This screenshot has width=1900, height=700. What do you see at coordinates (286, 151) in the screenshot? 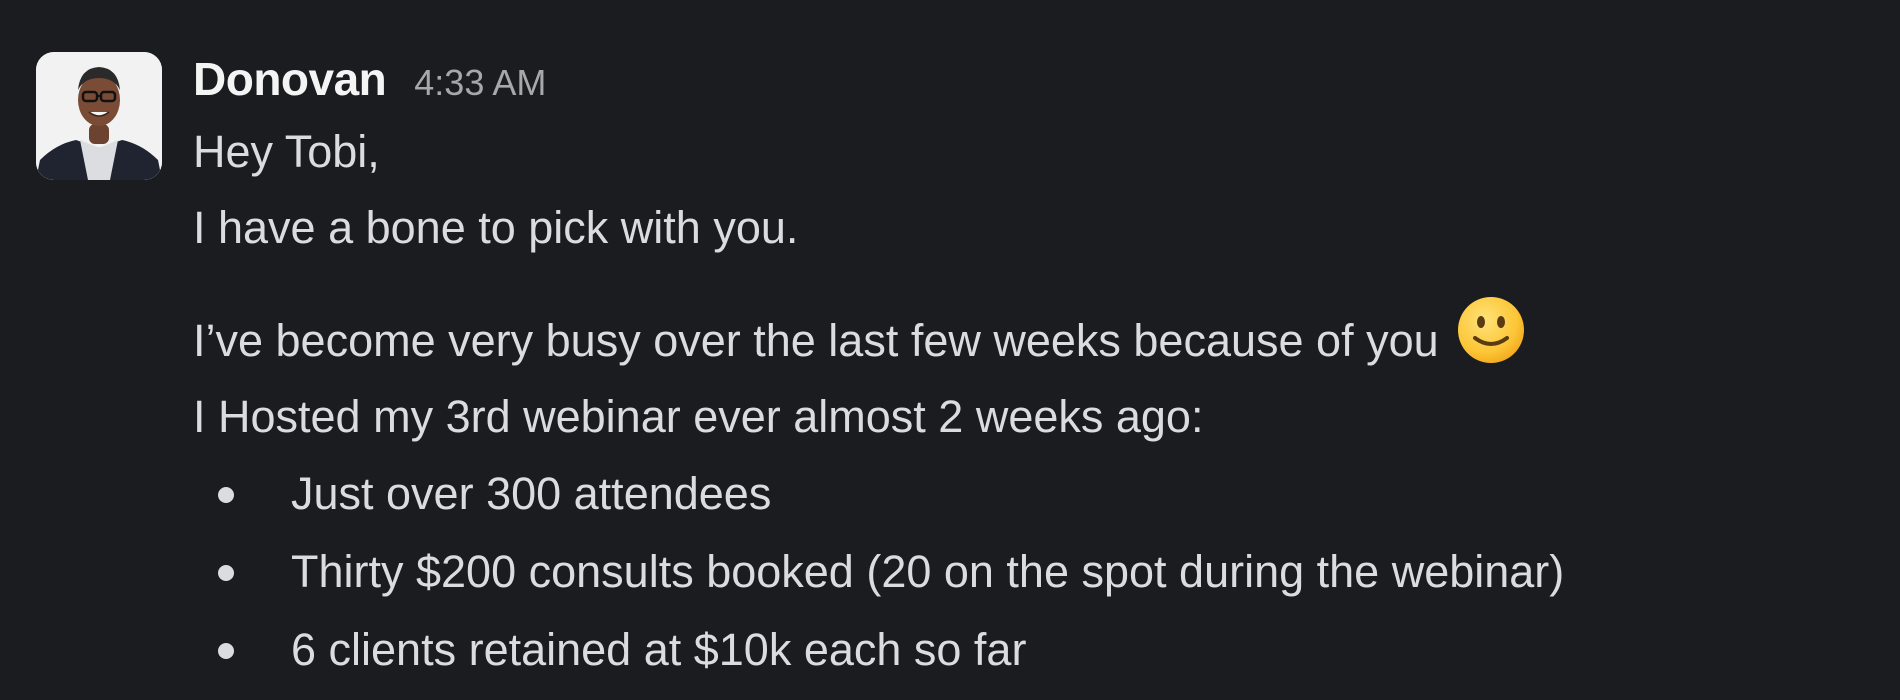
I see `message-line: Hey Tobi,` at bounding box center [286, 151].